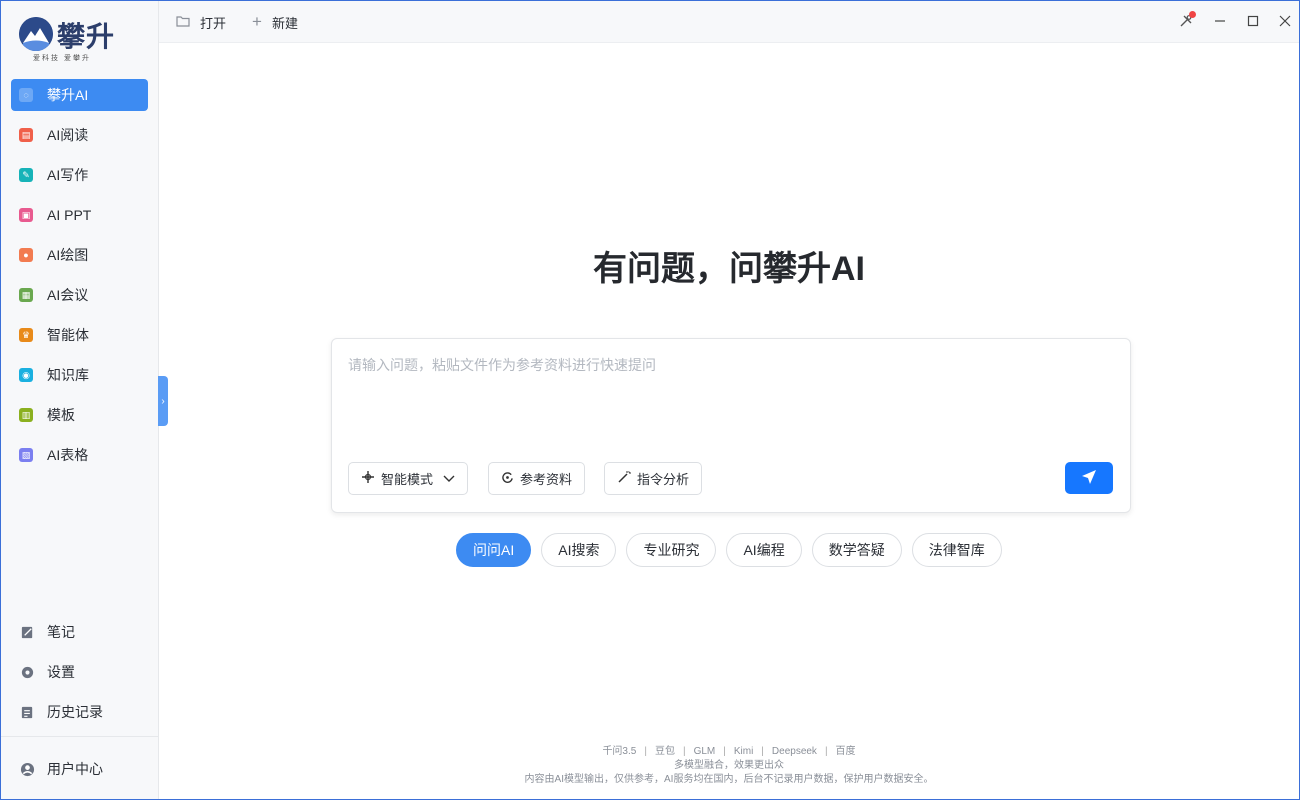 Image resolution: width=1300 pixels, height=800 pixels. I want to click on logo-mountain-icon, so click(36, 34).